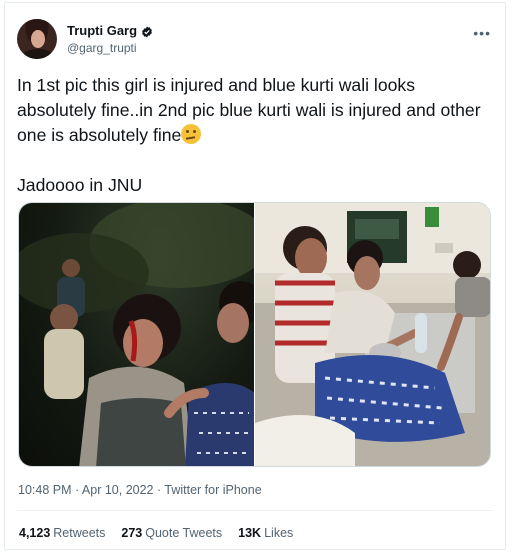 The image size is (519, 554). Describe the element at coordinates (80, 185) in the screenshot. I see `tweet-text-line2: Jadoooo in JNU` at that location.